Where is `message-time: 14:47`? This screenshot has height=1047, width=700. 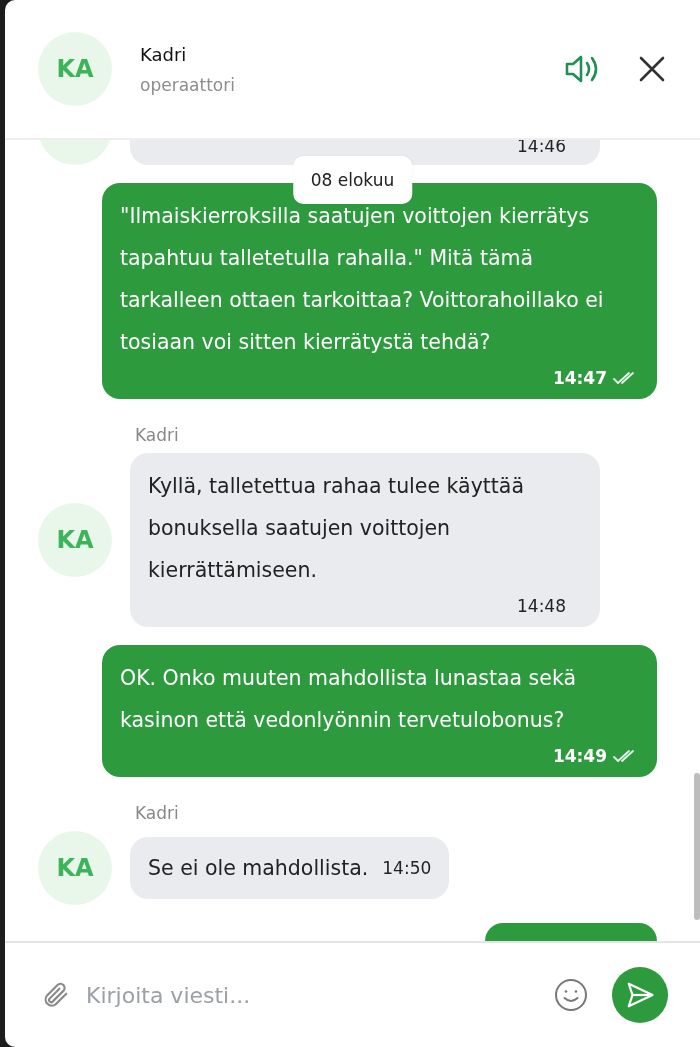 message-time: 14:47 is located at coordinates (579, 378).